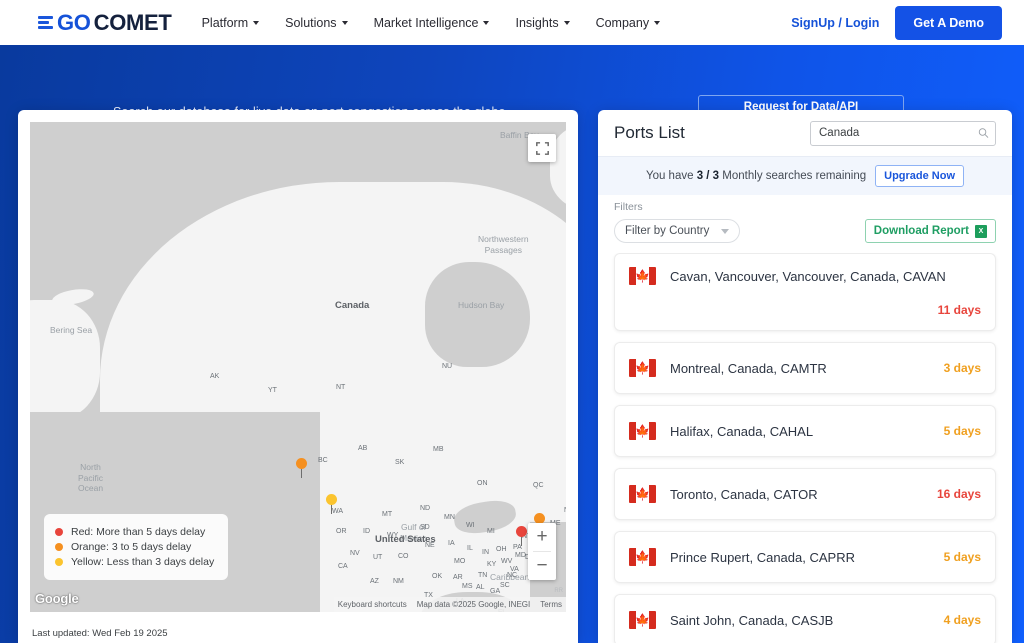 This screenshot has height=643, width=1024. I want to click on ports-panel-header: Ports List, so click(805, 133).